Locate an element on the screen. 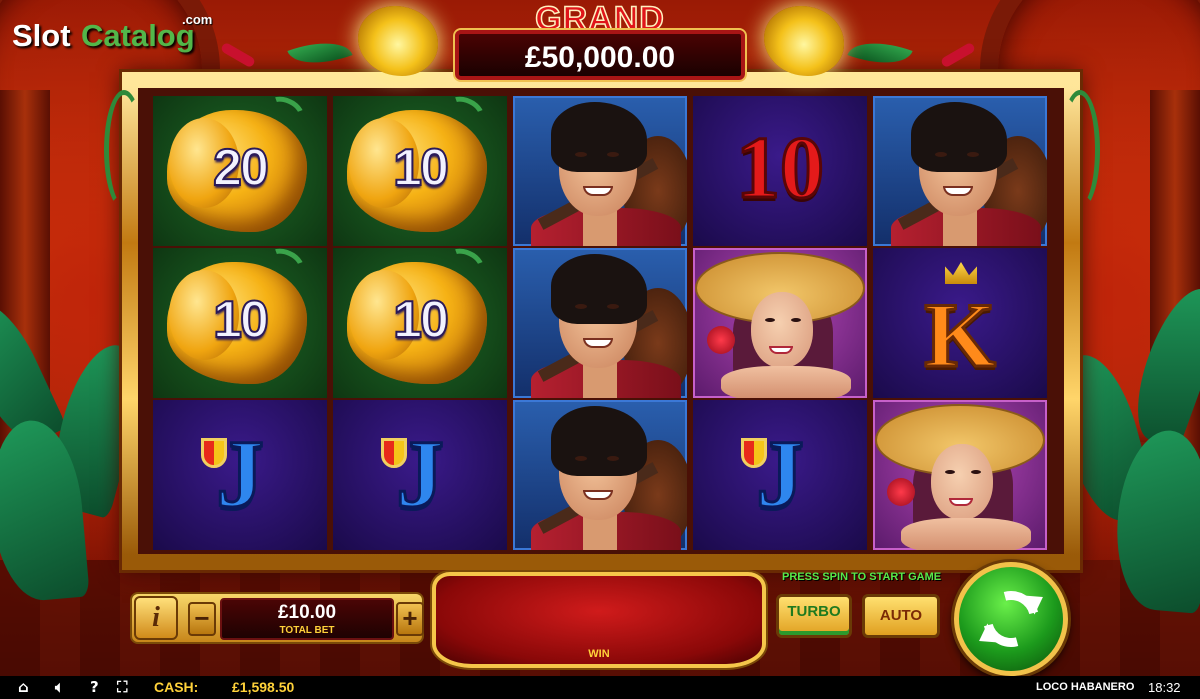 The height and width of the screenshot is (699, 1200). number-ten: 10 is located at coordinates (780, 169).